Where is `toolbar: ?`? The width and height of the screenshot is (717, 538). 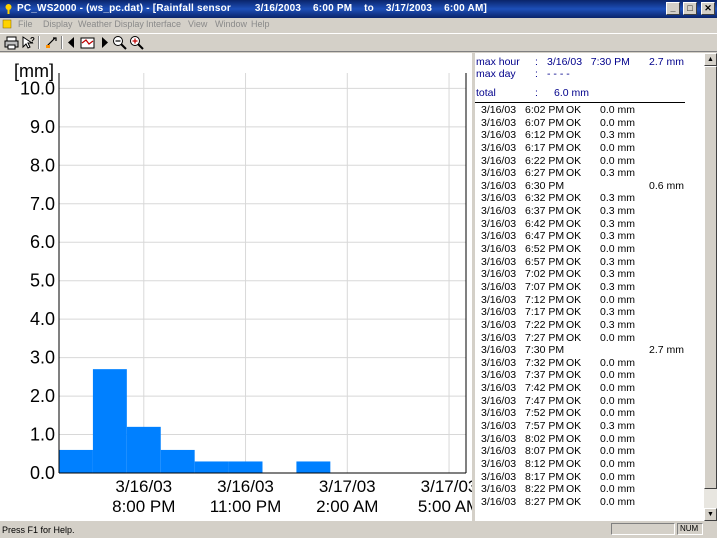 toolbar: ? is located at coordinates (358, 42).